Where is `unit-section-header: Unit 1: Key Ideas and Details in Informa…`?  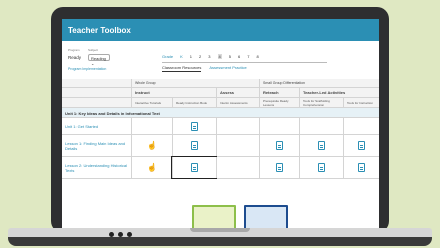 unit-section-header: Unit 1: Key Ideas and Details in Informa… is located at coordinates (220, 113).